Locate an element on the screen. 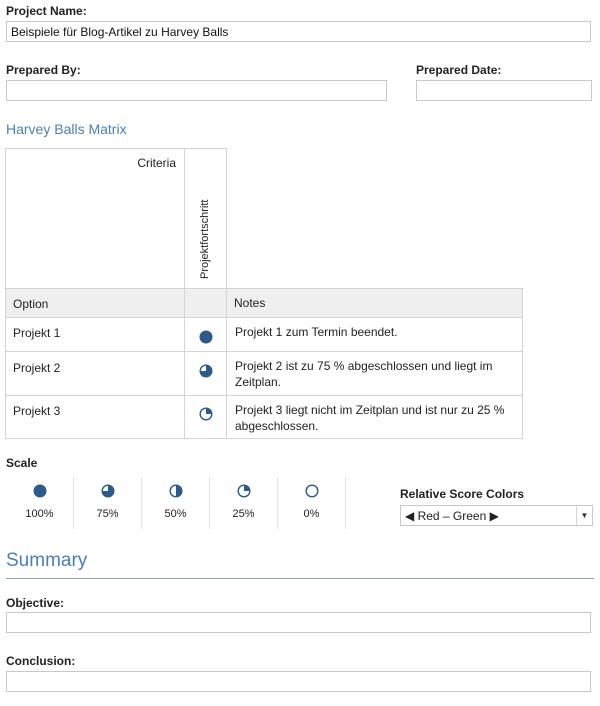  scale-item-75: 75% is located at coordinates (108, 503).